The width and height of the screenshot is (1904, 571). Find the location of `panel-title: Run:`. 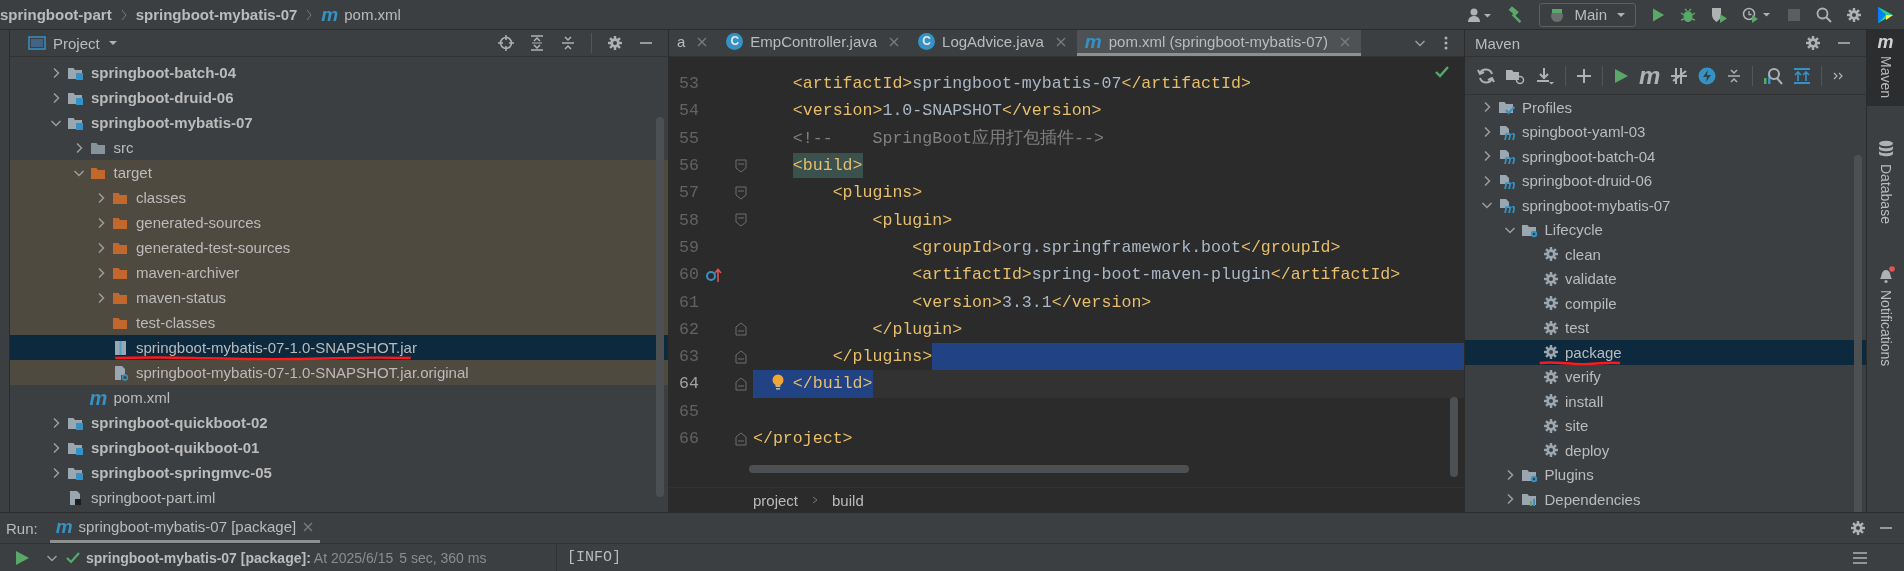

panel-title: Run: is located at coordinates (22, 528).